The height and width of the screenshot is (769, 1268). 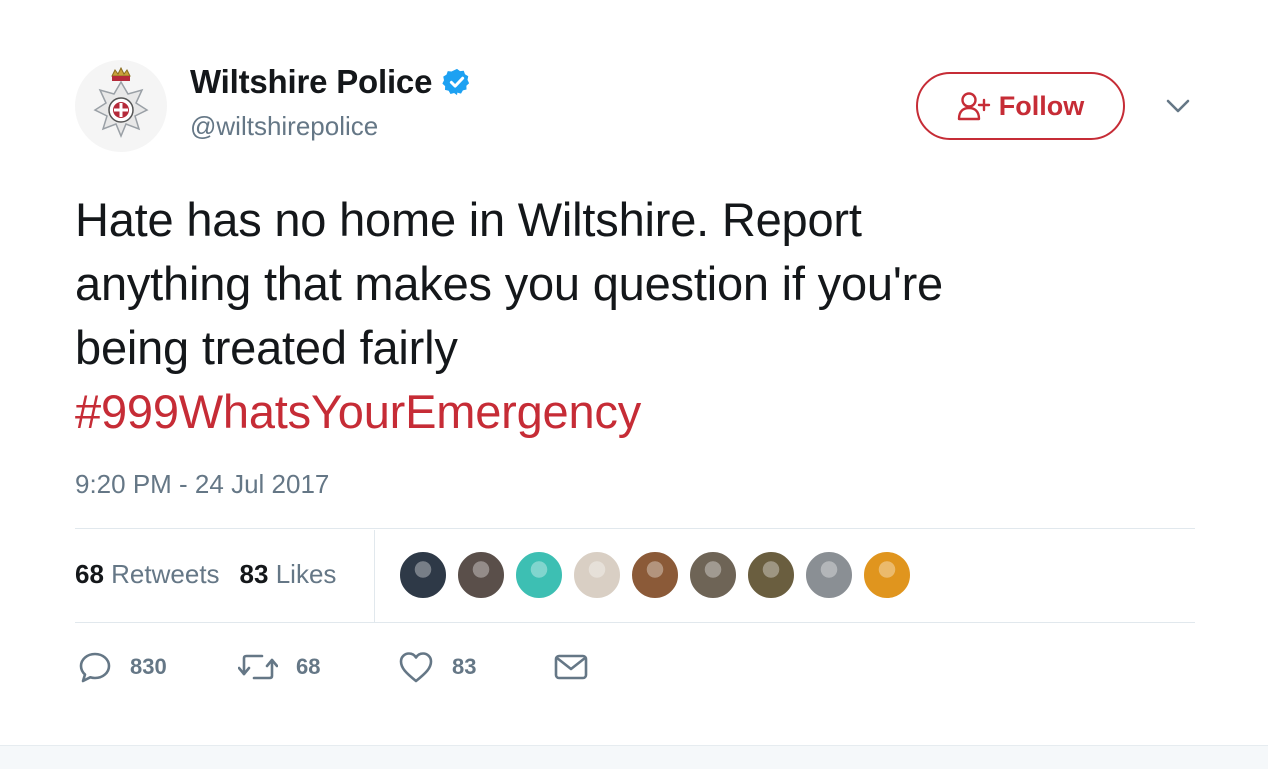 I want to click on envelope-icon, so click(x=571, y=667).